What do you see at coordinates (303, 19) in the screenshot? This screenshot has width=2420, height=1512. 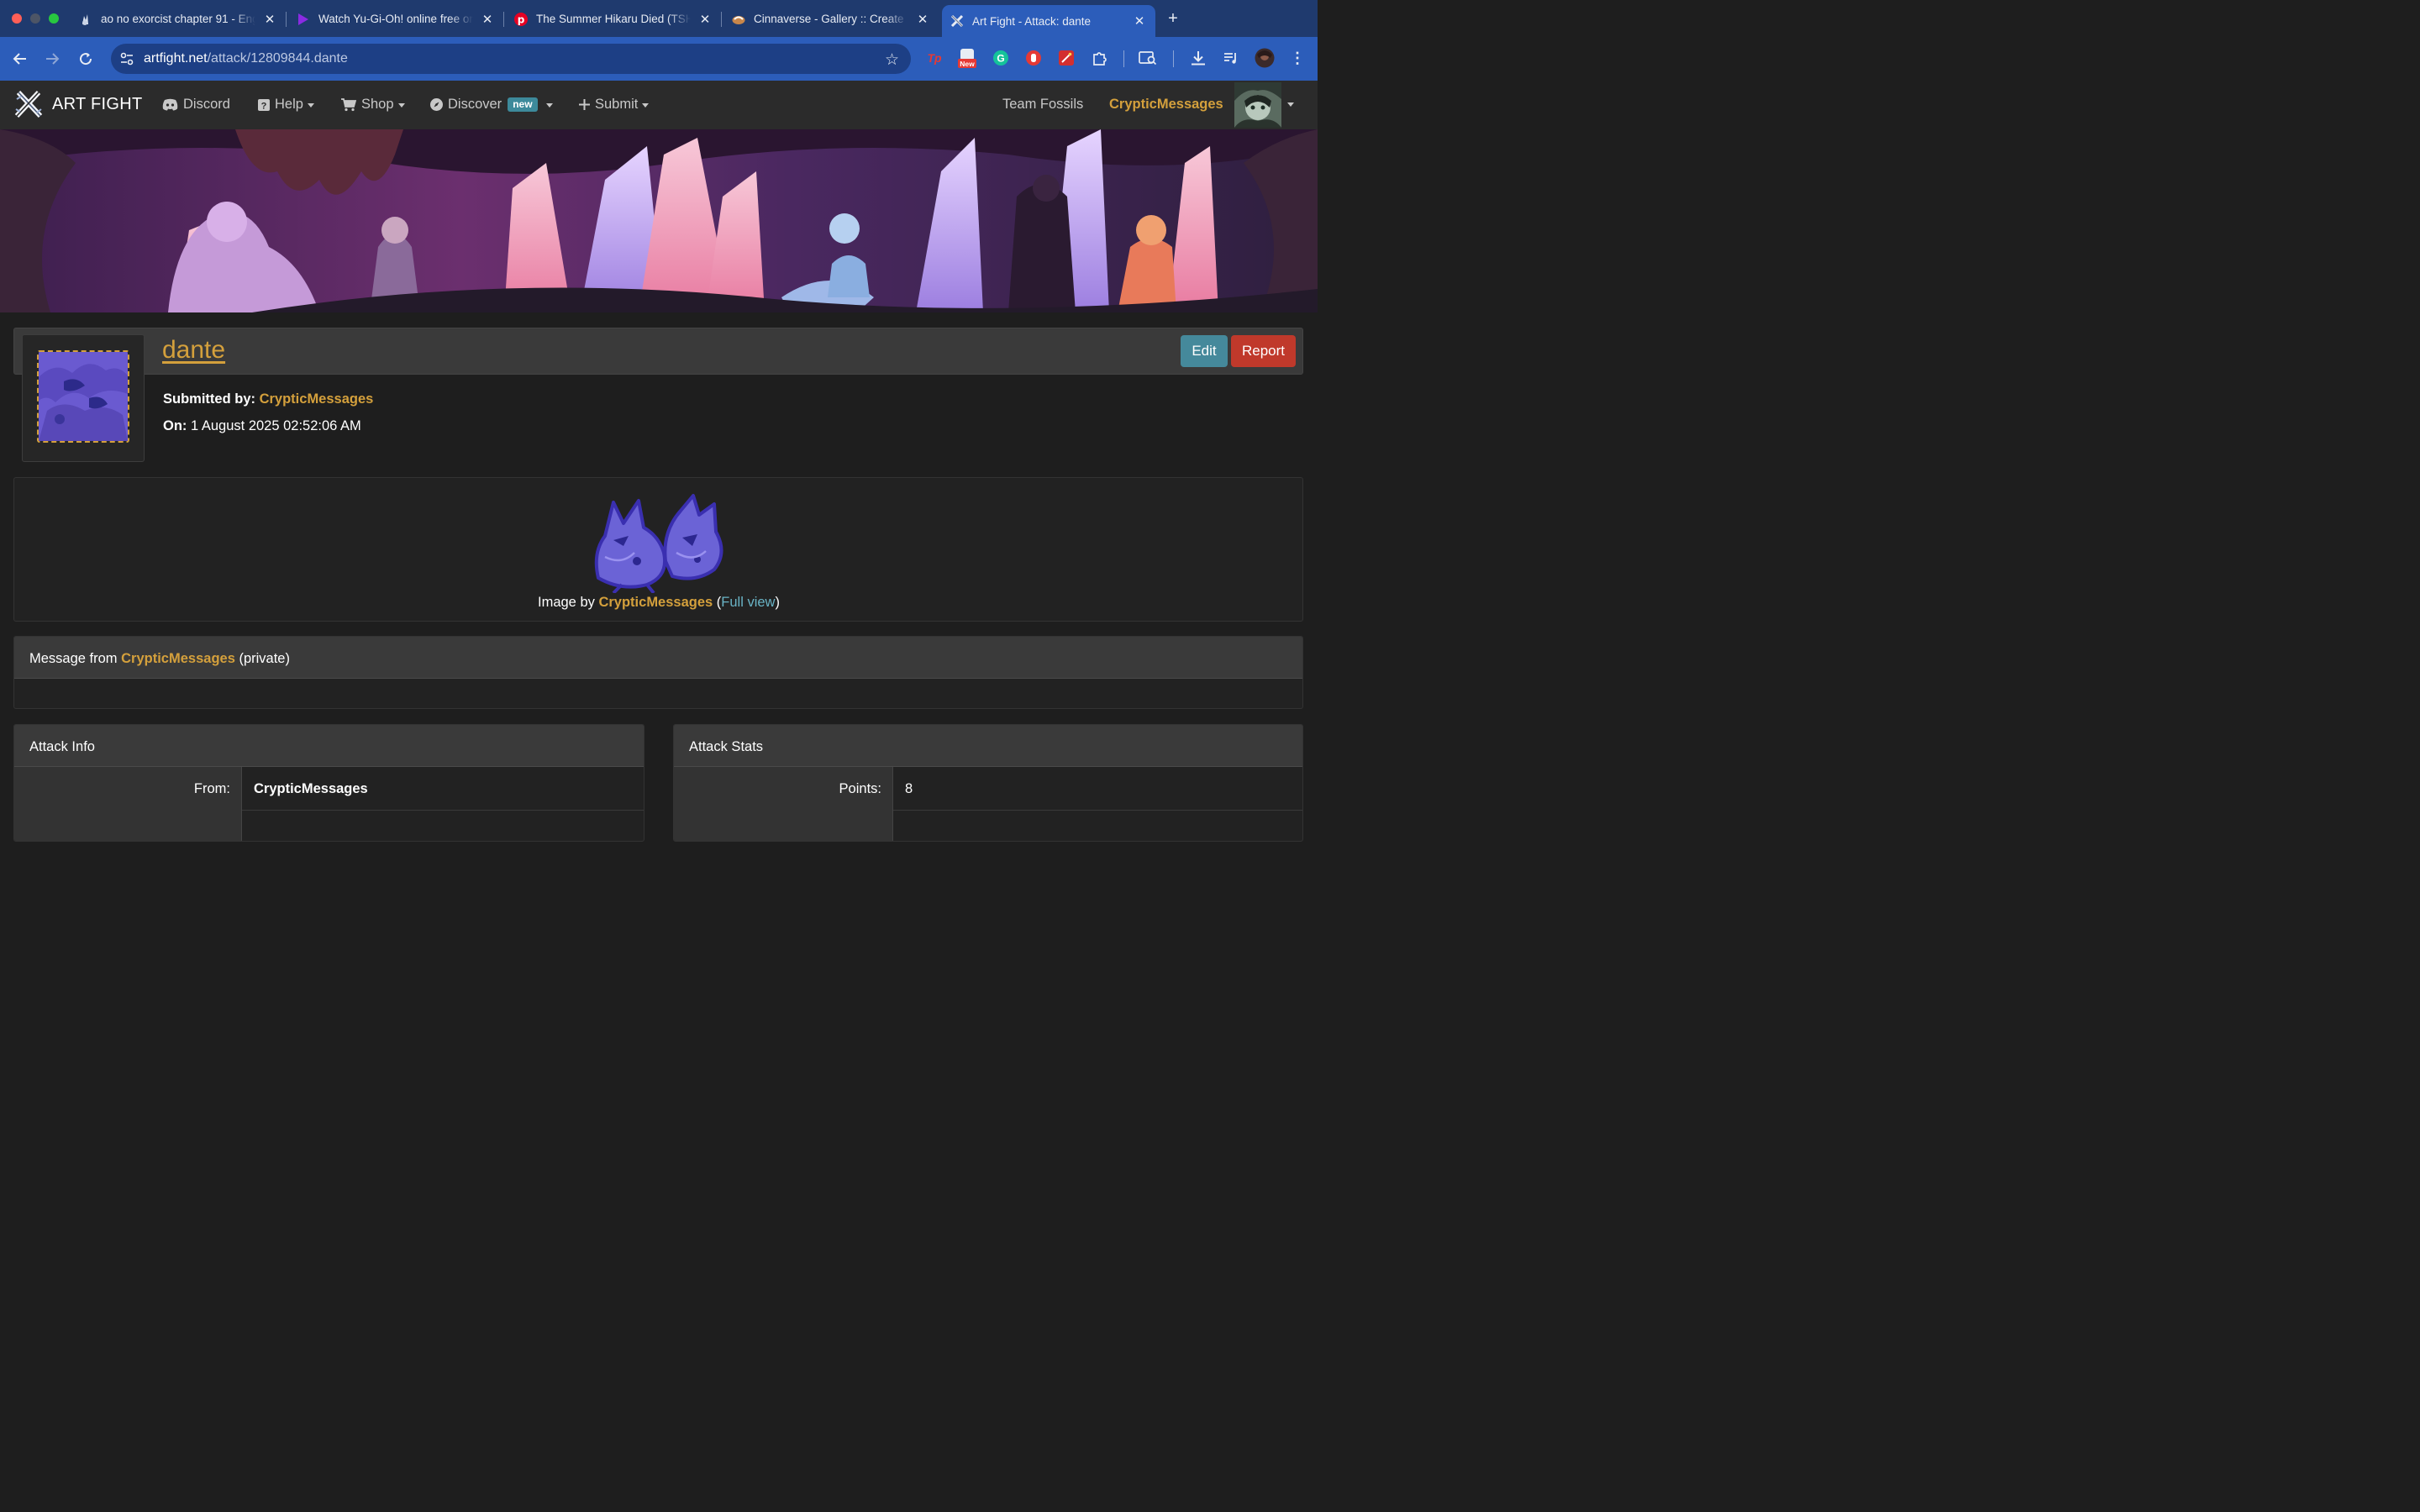 I see `play-triangle-favicon-icon` at bounding box center [303, 19].